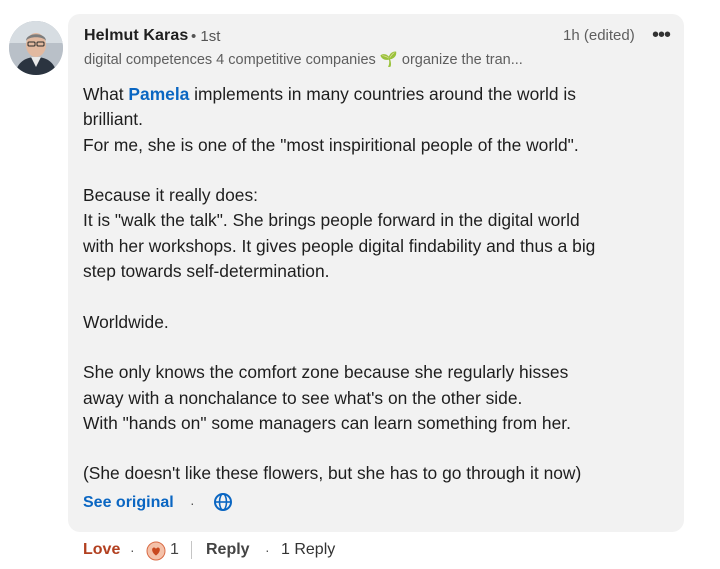  I want to click on reply-button: Reply, so click(228, 550).